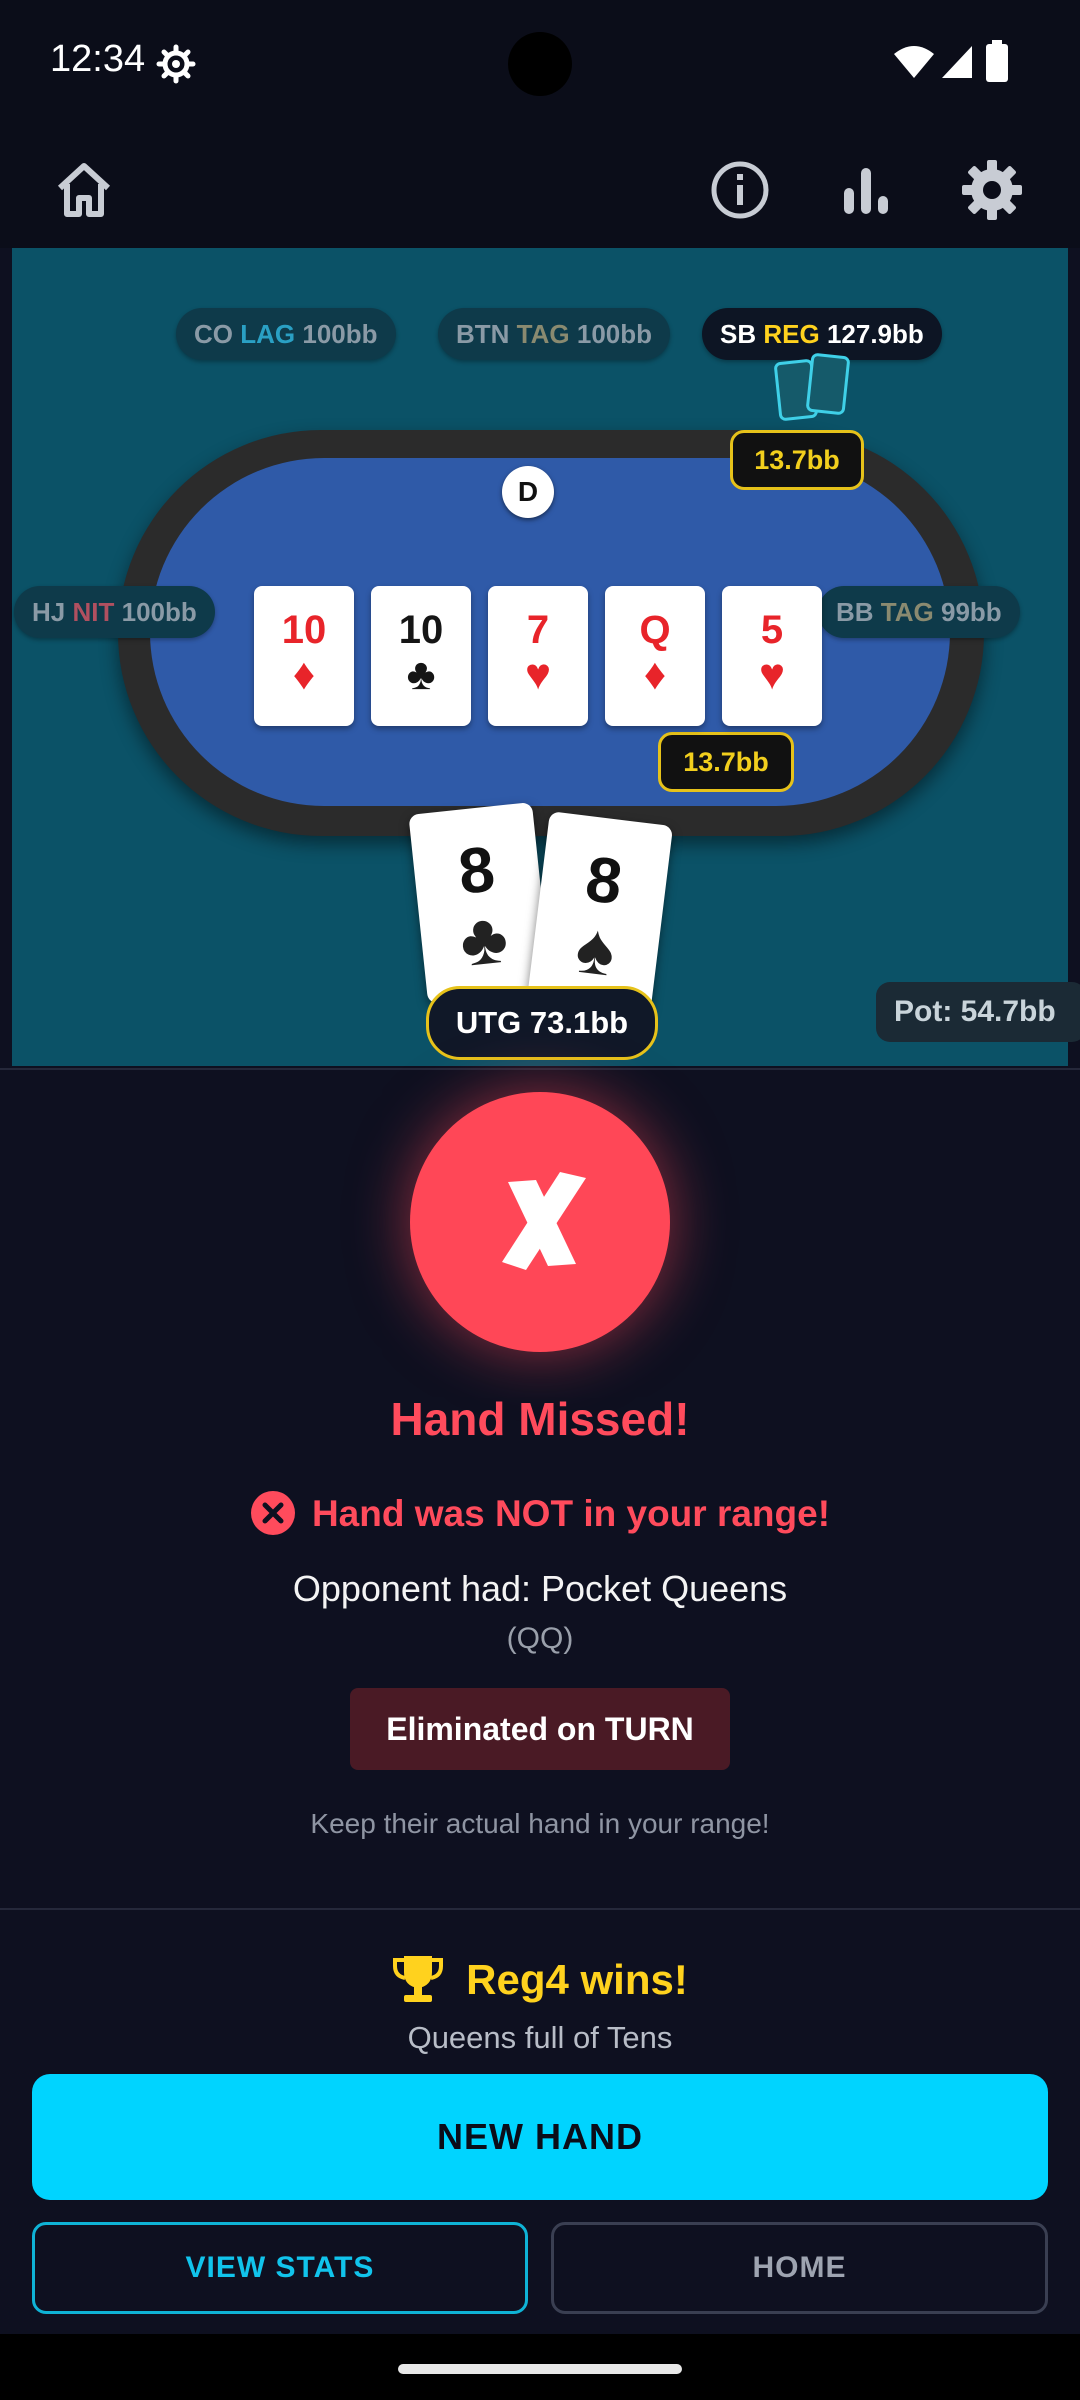  Describe the element at coordinates (914, 62) in the screenshot. I see `wifi-icon` at that location.